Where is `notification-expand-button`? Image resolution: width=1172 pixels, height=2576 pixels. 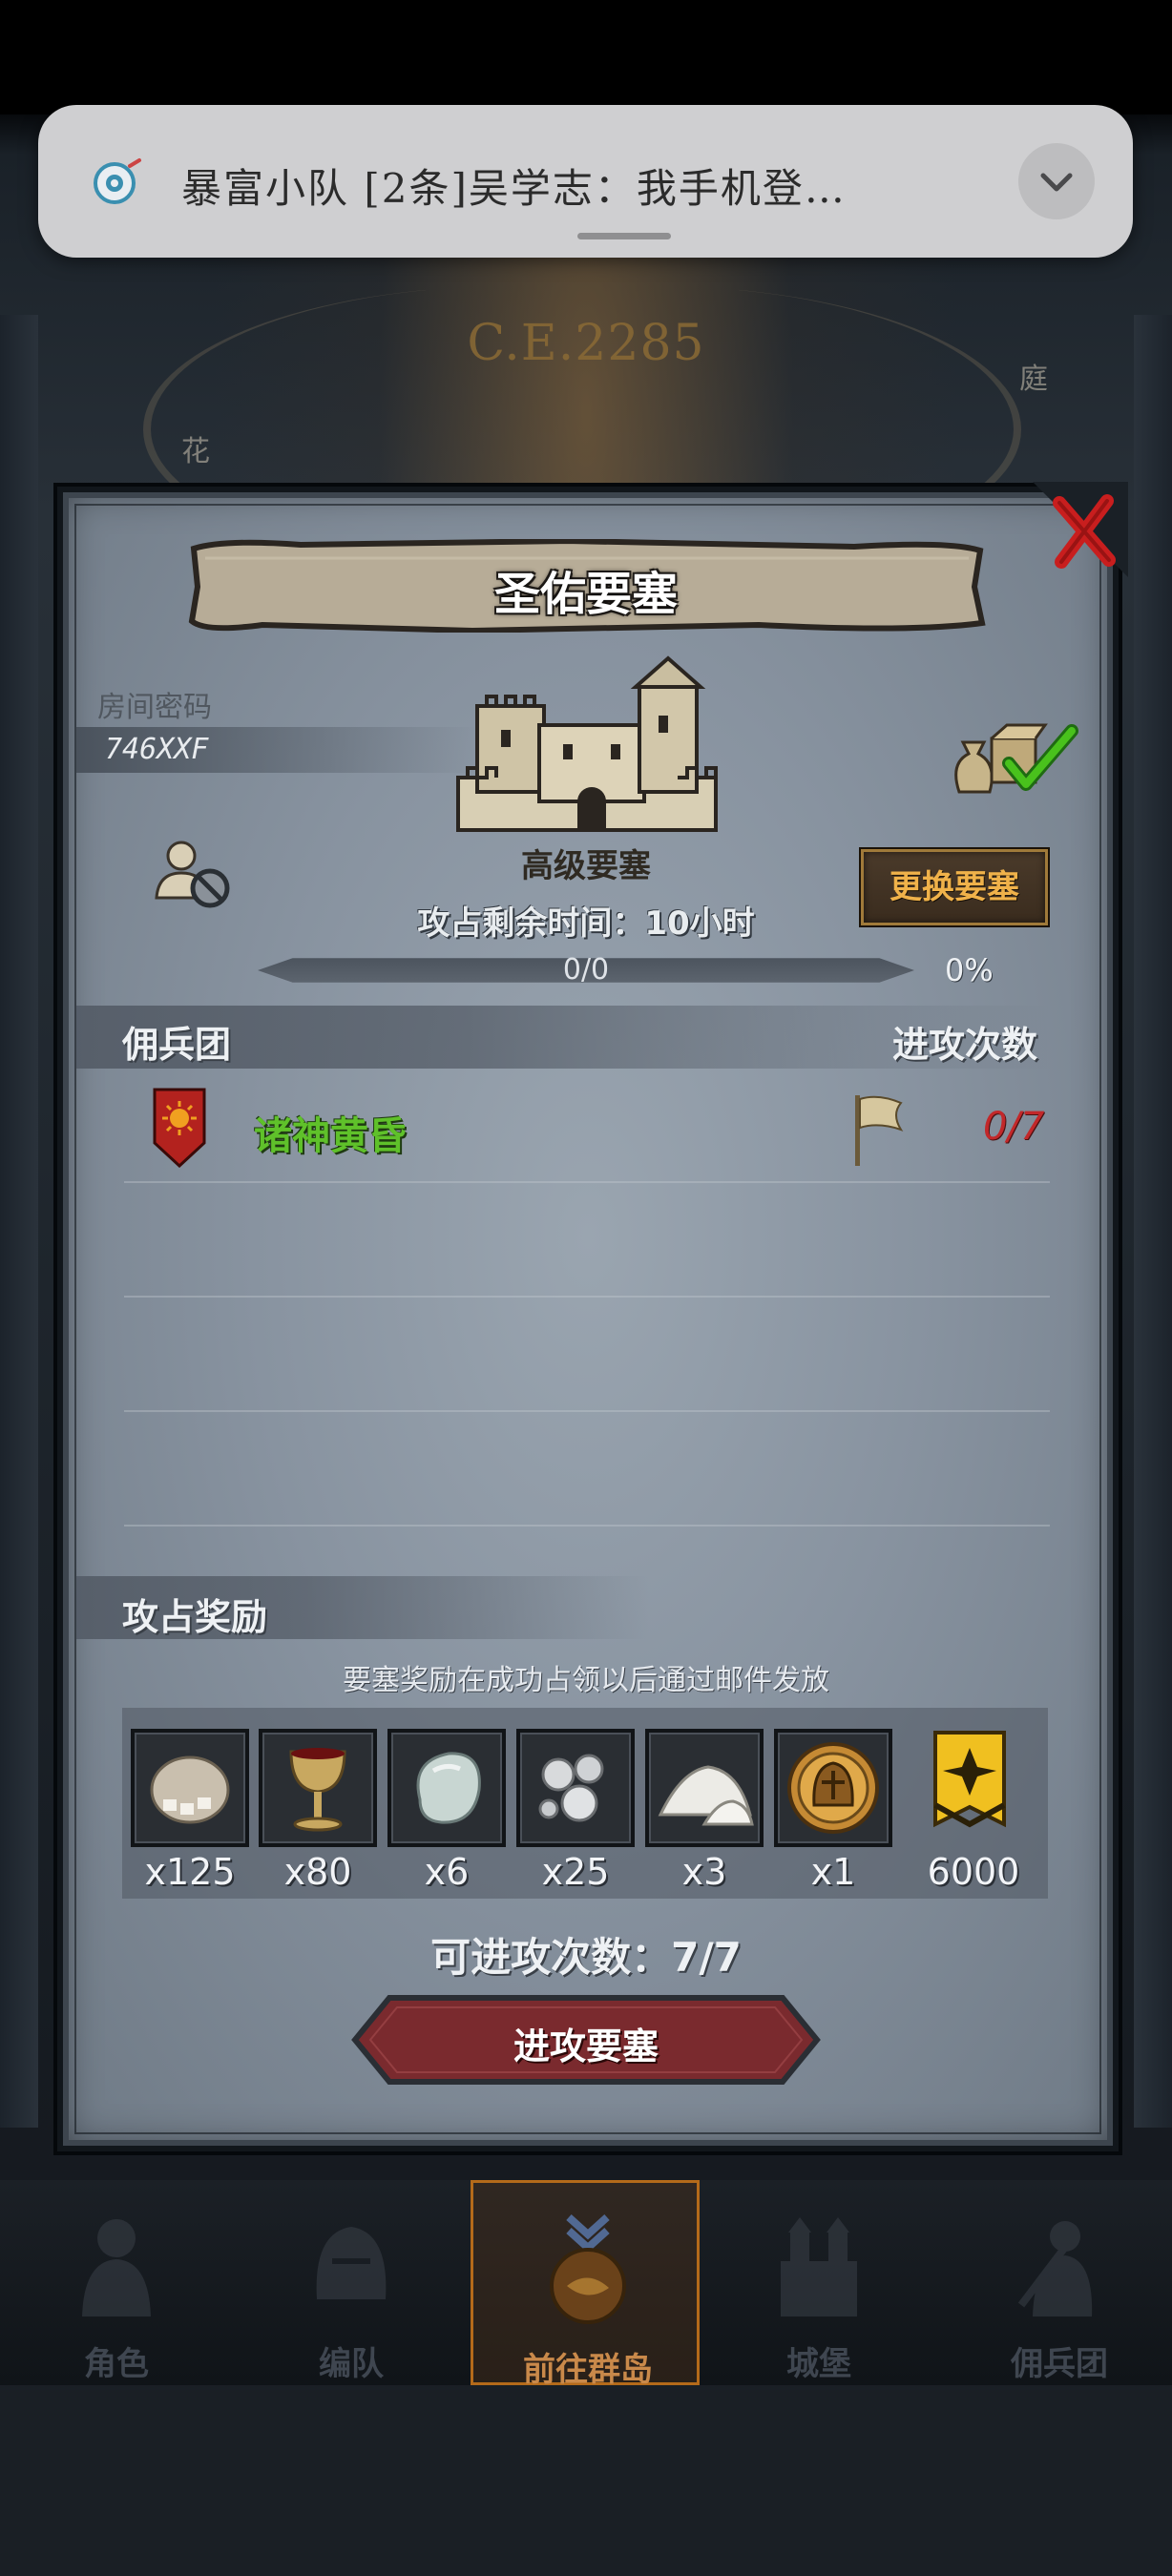 notification-expand-button is located at coordinates (1056, 181).